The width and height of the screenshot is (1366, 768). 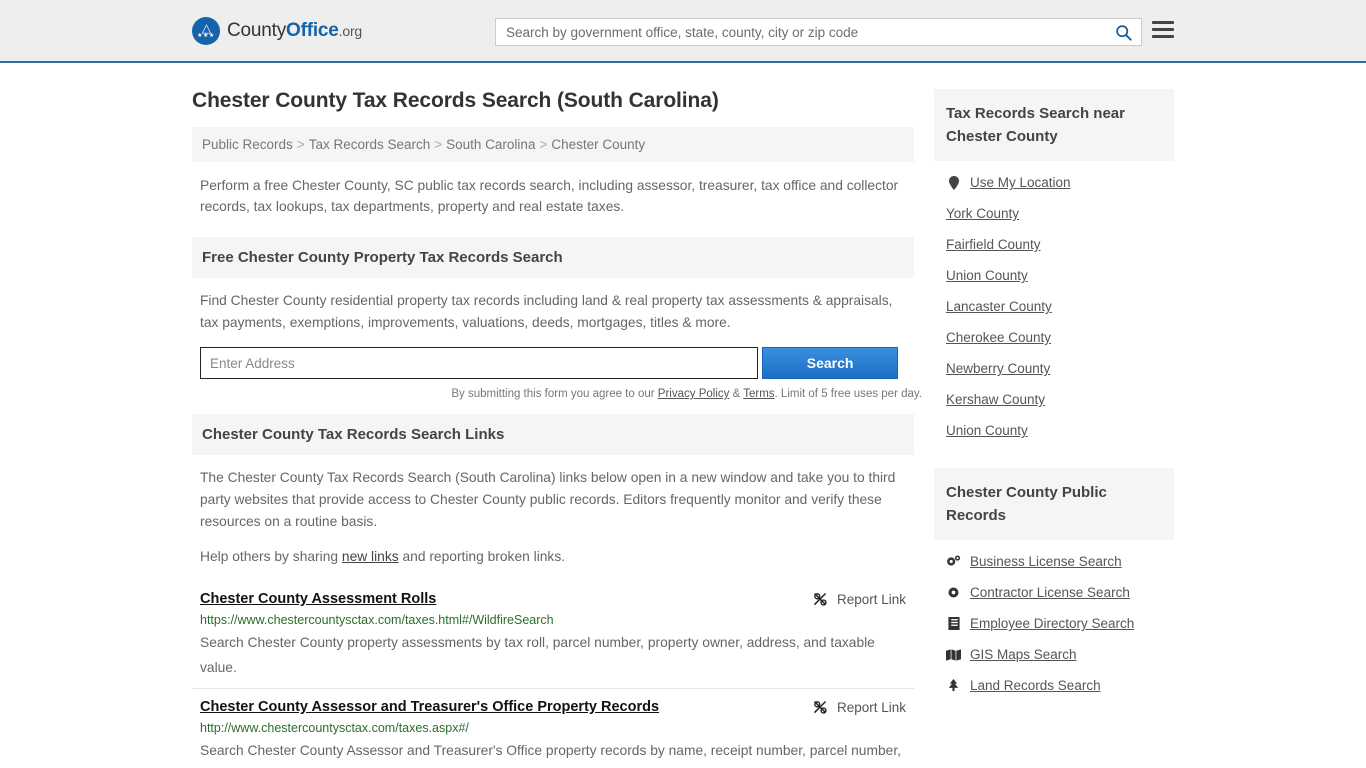 What do you see at coordinates (350, 30) in the screenshot?
I see `logo-text-org: .org` at bounding box center [350, 30].